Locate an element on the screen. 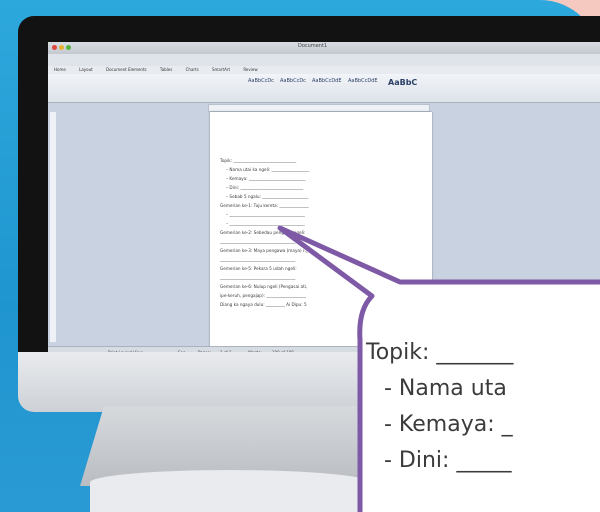 This screenshot has height=512, width=600. bubble-line-2: - Kemaya: _ is located at coordinates (448, 424).